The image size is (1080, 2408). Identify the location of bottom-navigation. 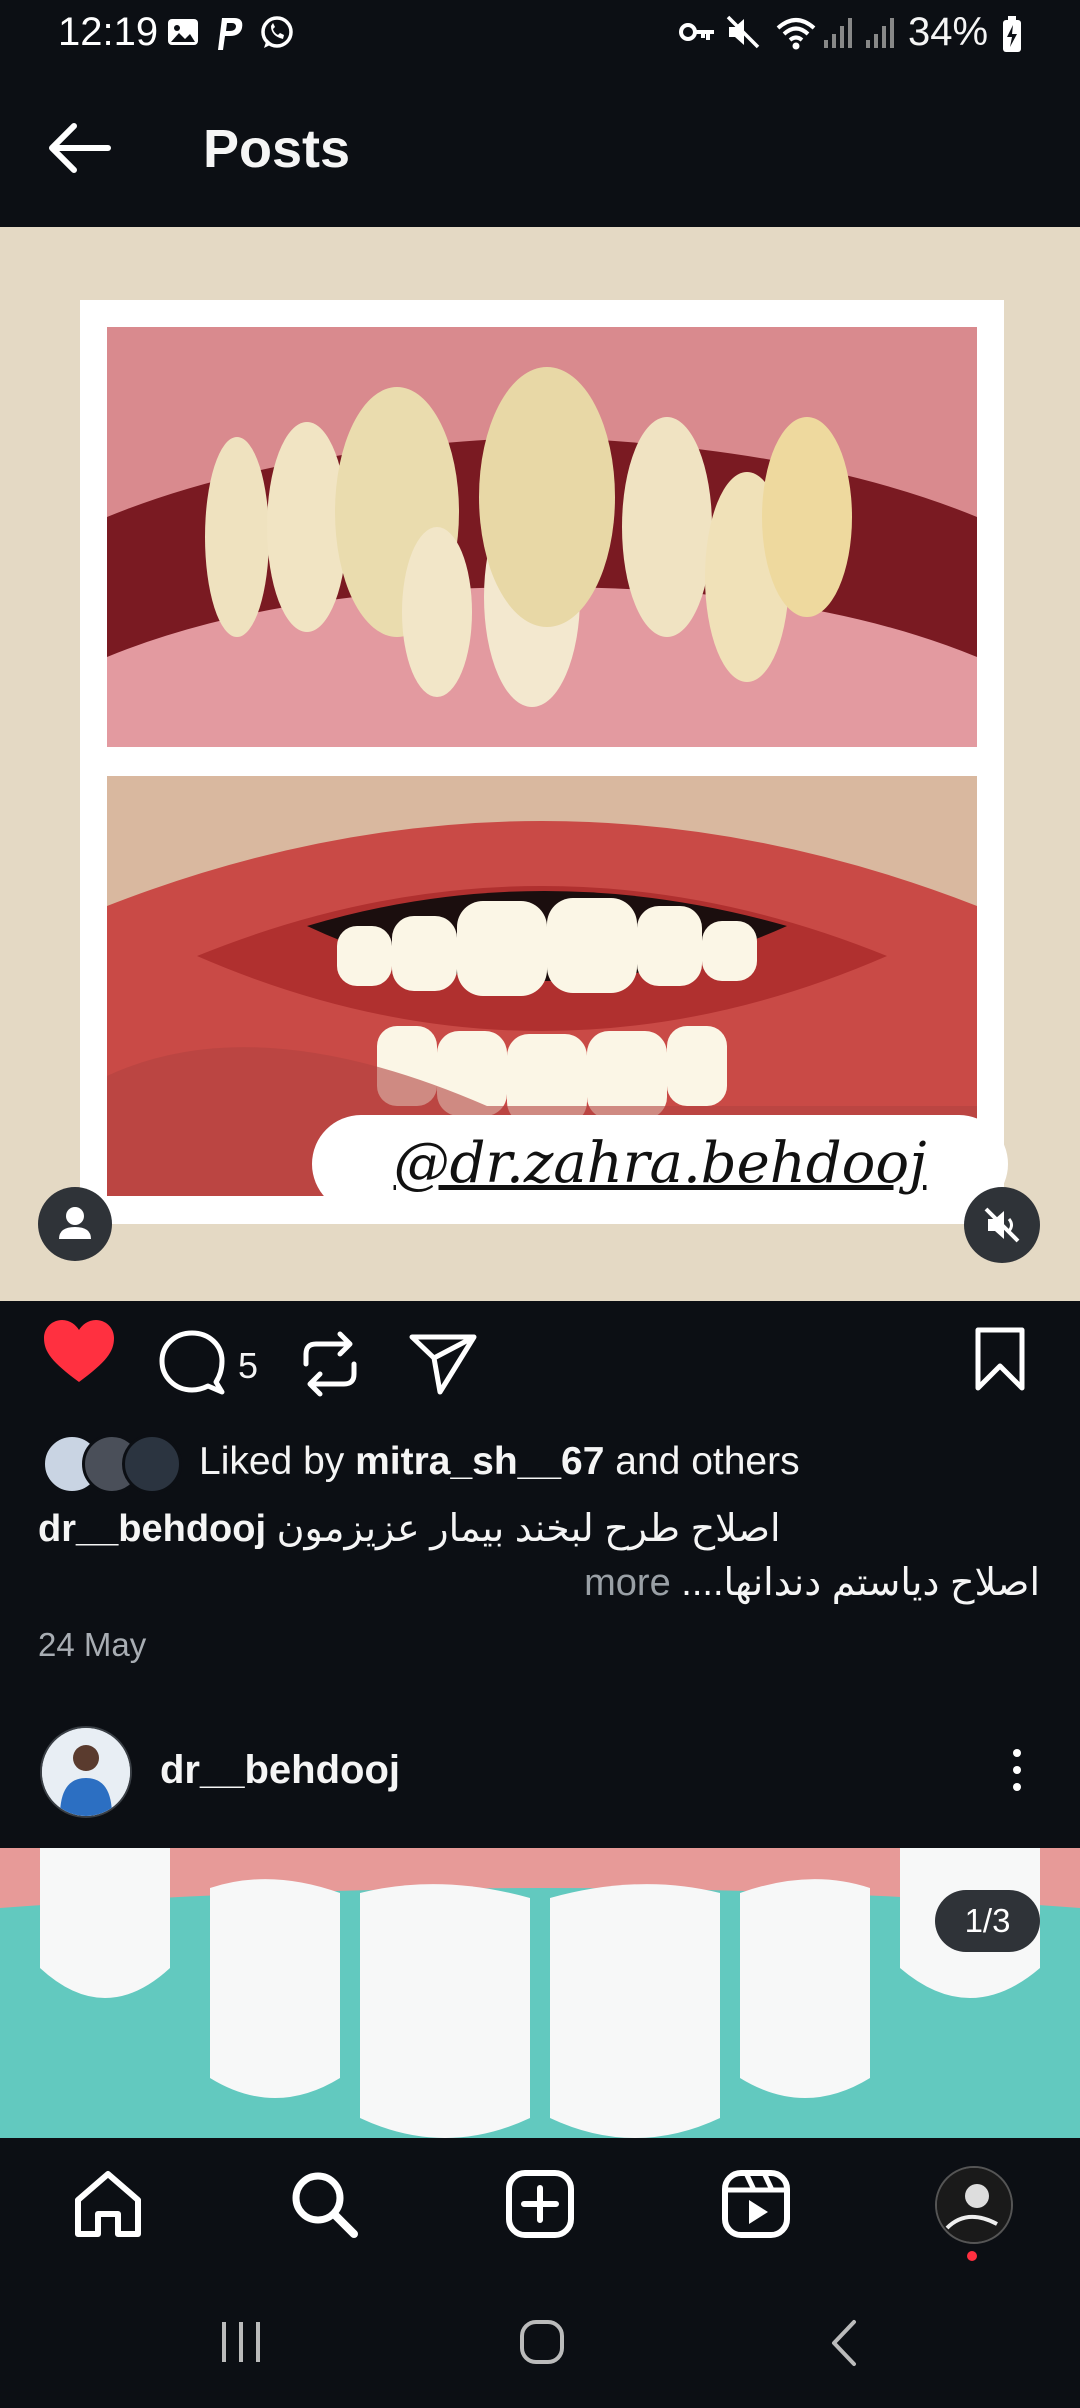
(540, 2208).